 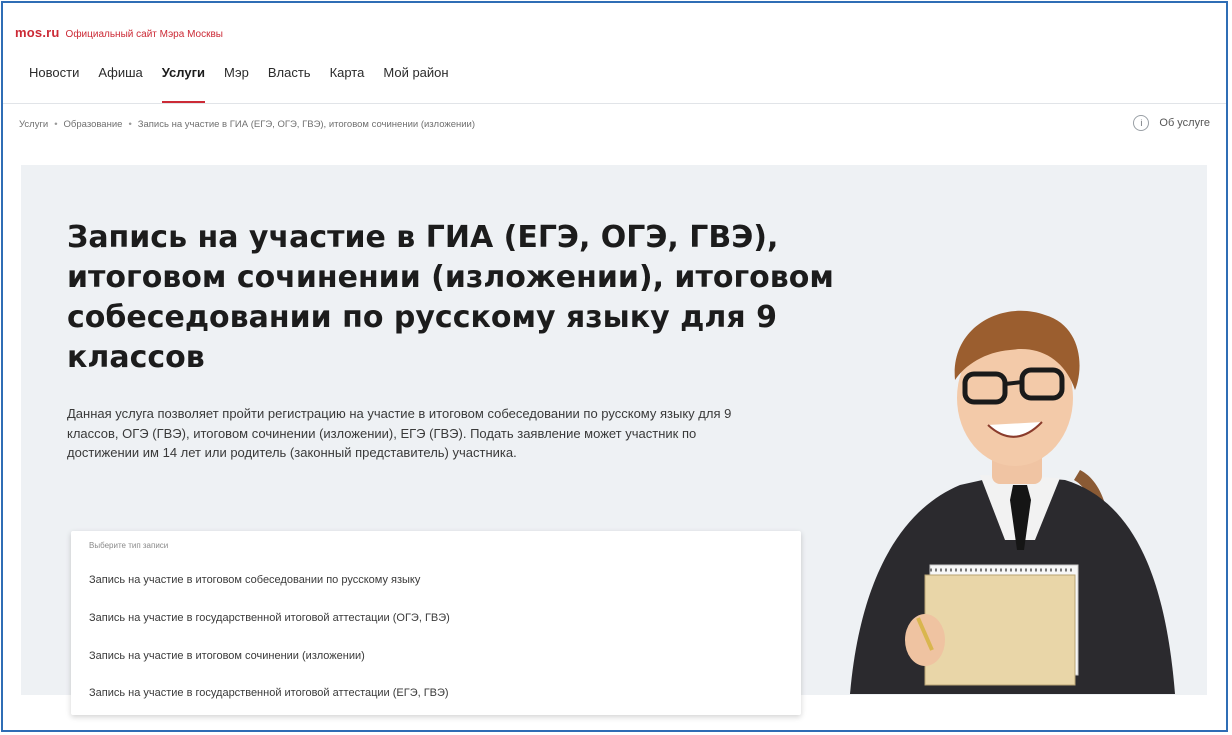 What do you see at coordinates (415, 83) in the screenshot?
I see `nav-my-district: Мой район` at bounding box center [415, 83].